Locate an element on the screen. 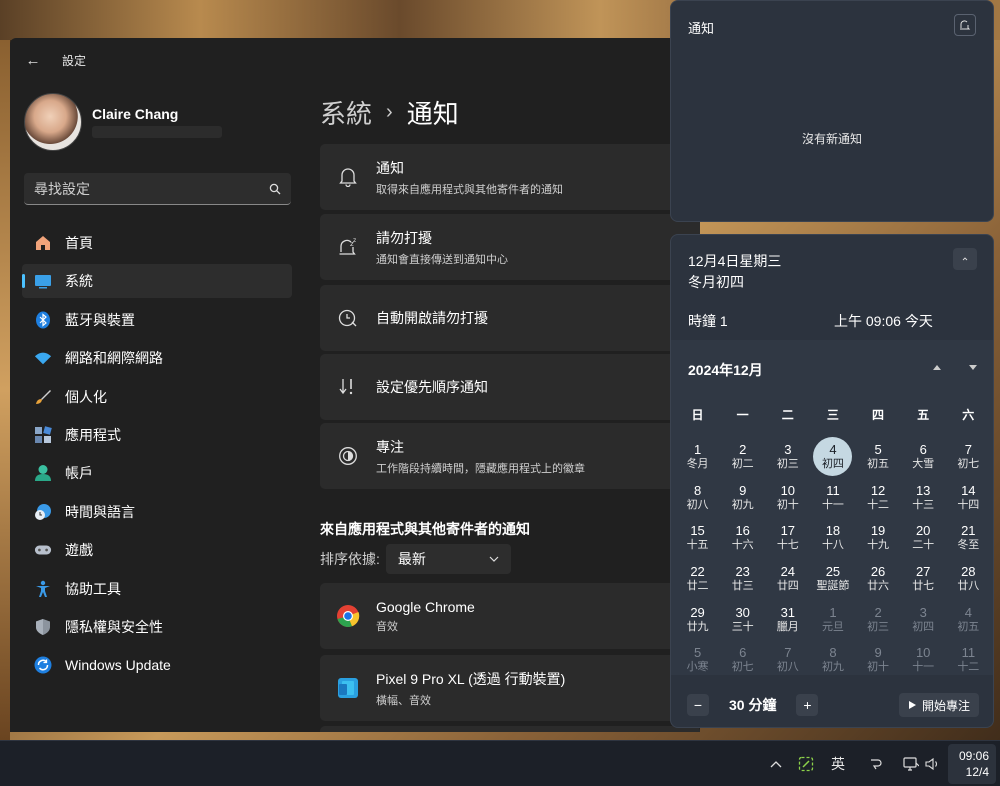 The image size is (1000, 786). previous-month-button is located at coordinates (937, 371).